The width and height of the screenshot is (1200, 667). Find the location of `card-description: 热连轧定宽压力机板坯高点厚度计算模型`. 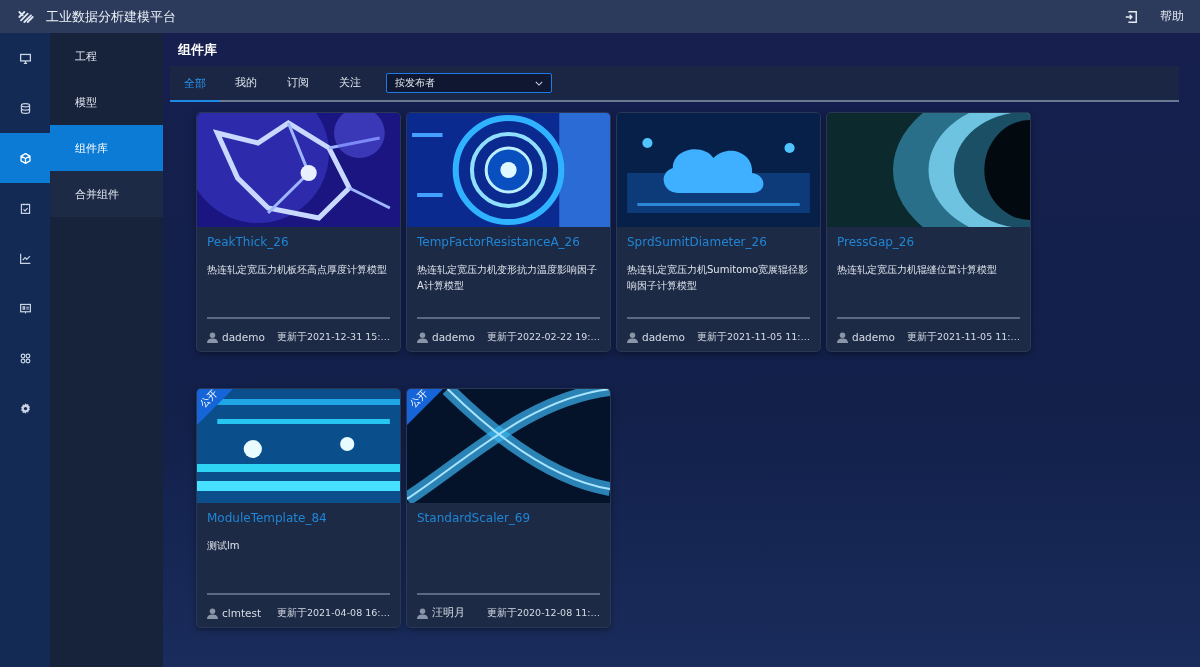

card-description: 热连轧定宽压力机板坯高点厚度计算模型 is located at coordinates (297, 269).